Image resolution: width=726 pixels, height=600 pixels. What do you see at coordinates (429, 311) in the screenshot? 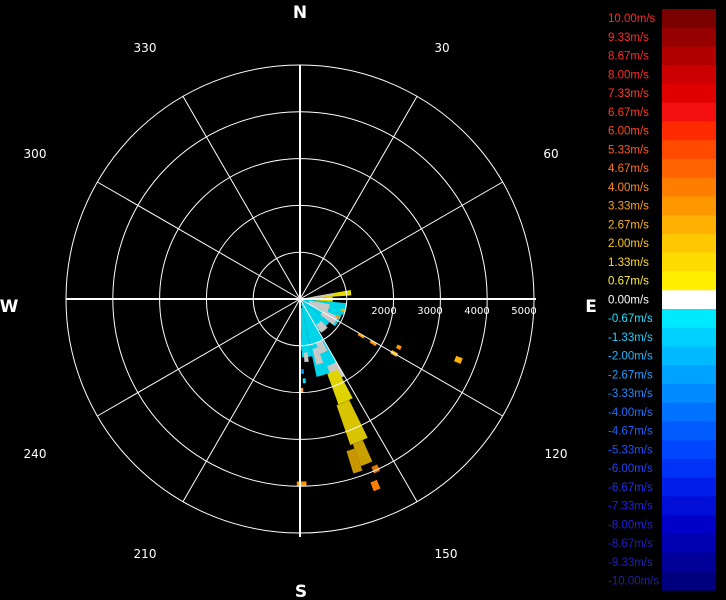
I see `range-label-3000: 3000` at bounding box center [429, 311].